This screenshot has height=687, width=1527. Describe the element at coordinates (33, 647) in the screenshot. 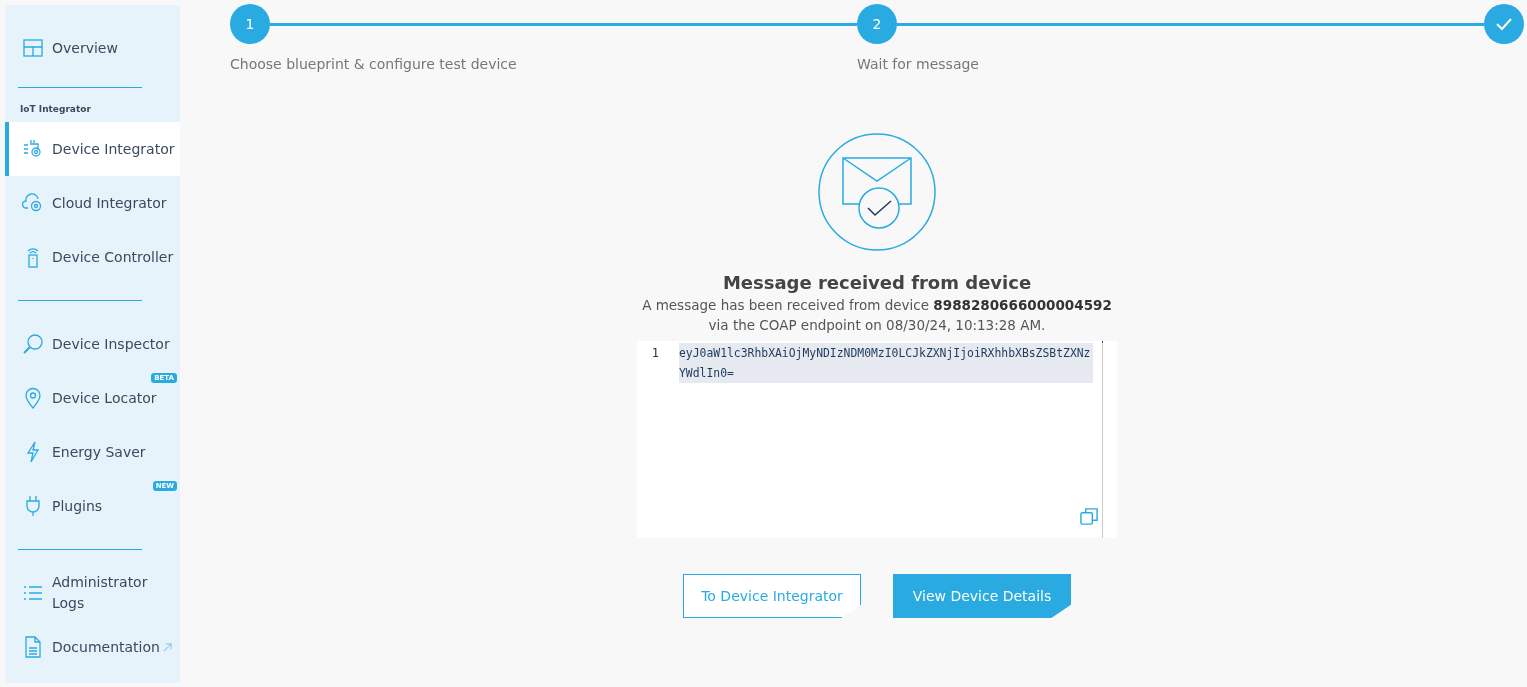

I see `document-icon` at that location.